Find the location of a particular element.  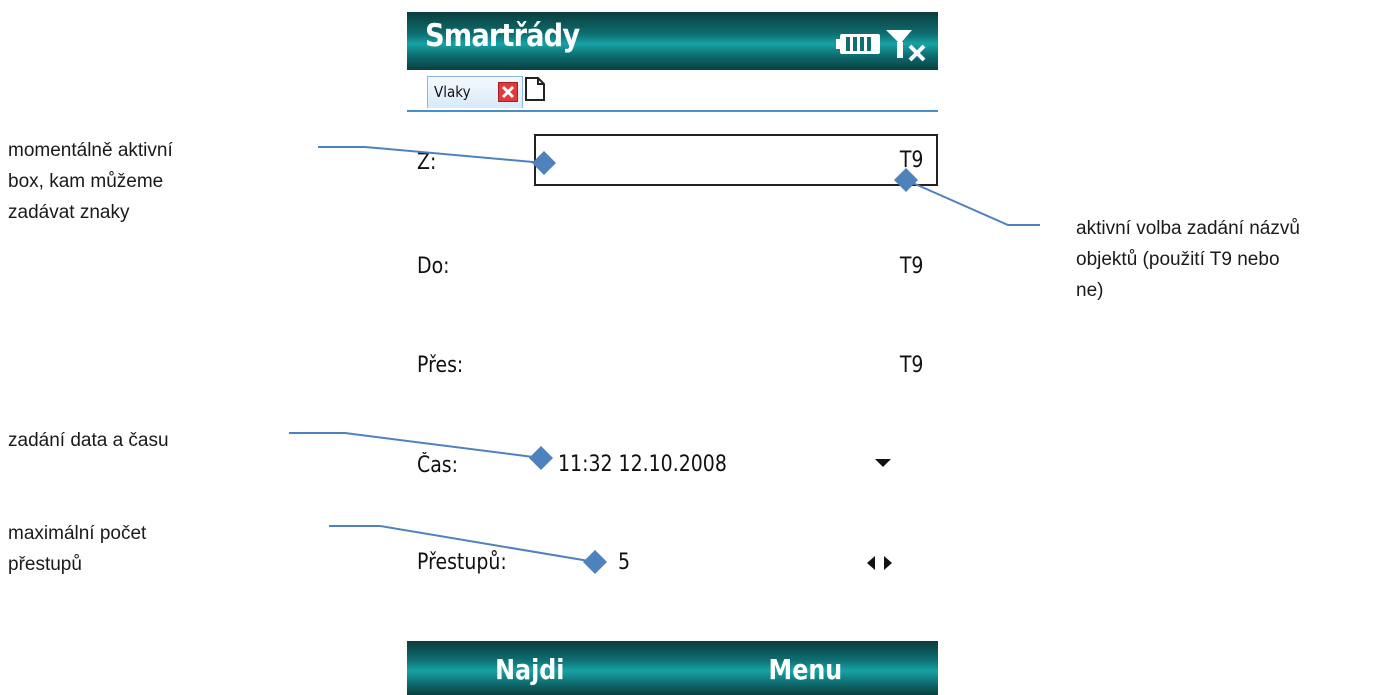

no-signal-icon is located at coordinates (906, 46).